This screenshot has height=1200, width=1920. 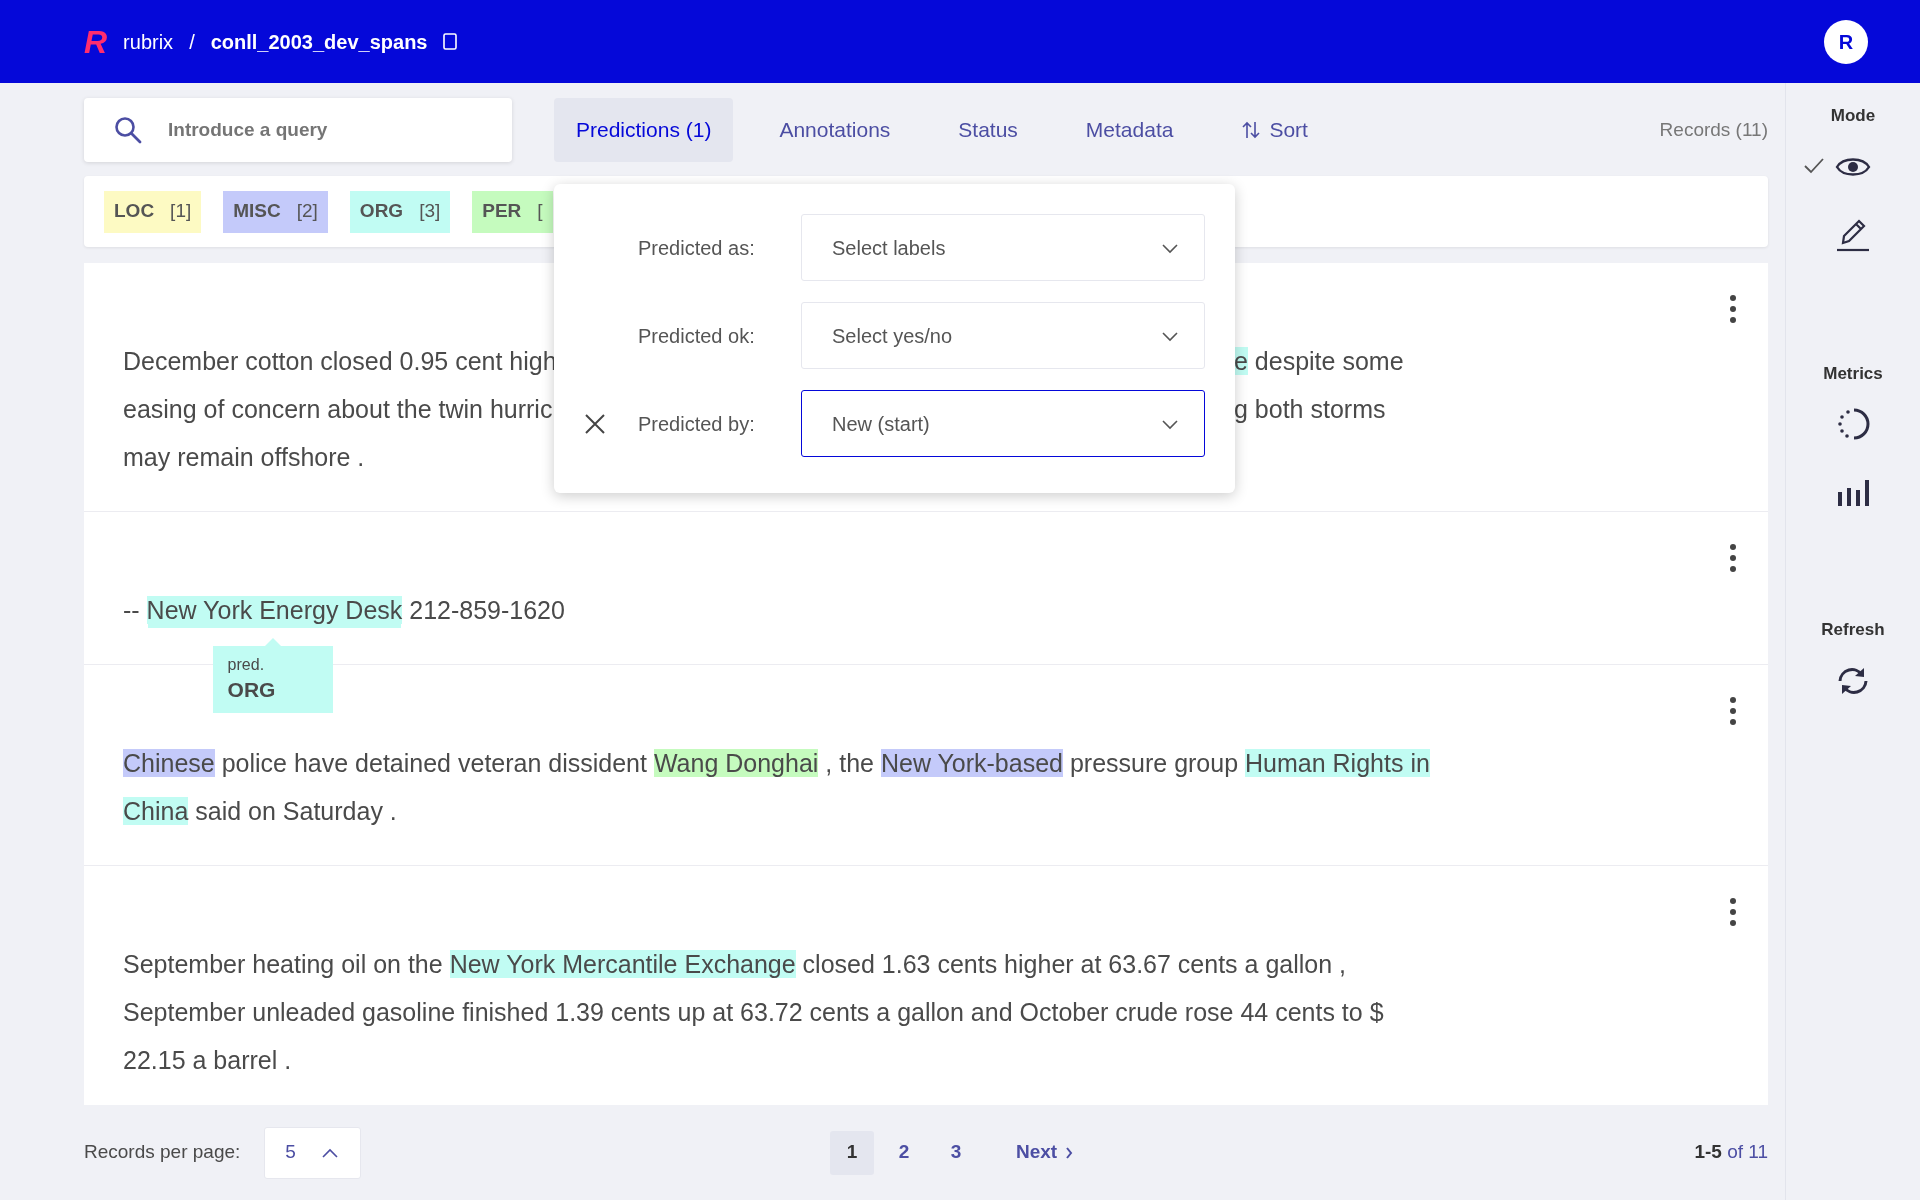 I want to click on select-dropdown: Select yes/no, so click(x=1003, y=335).